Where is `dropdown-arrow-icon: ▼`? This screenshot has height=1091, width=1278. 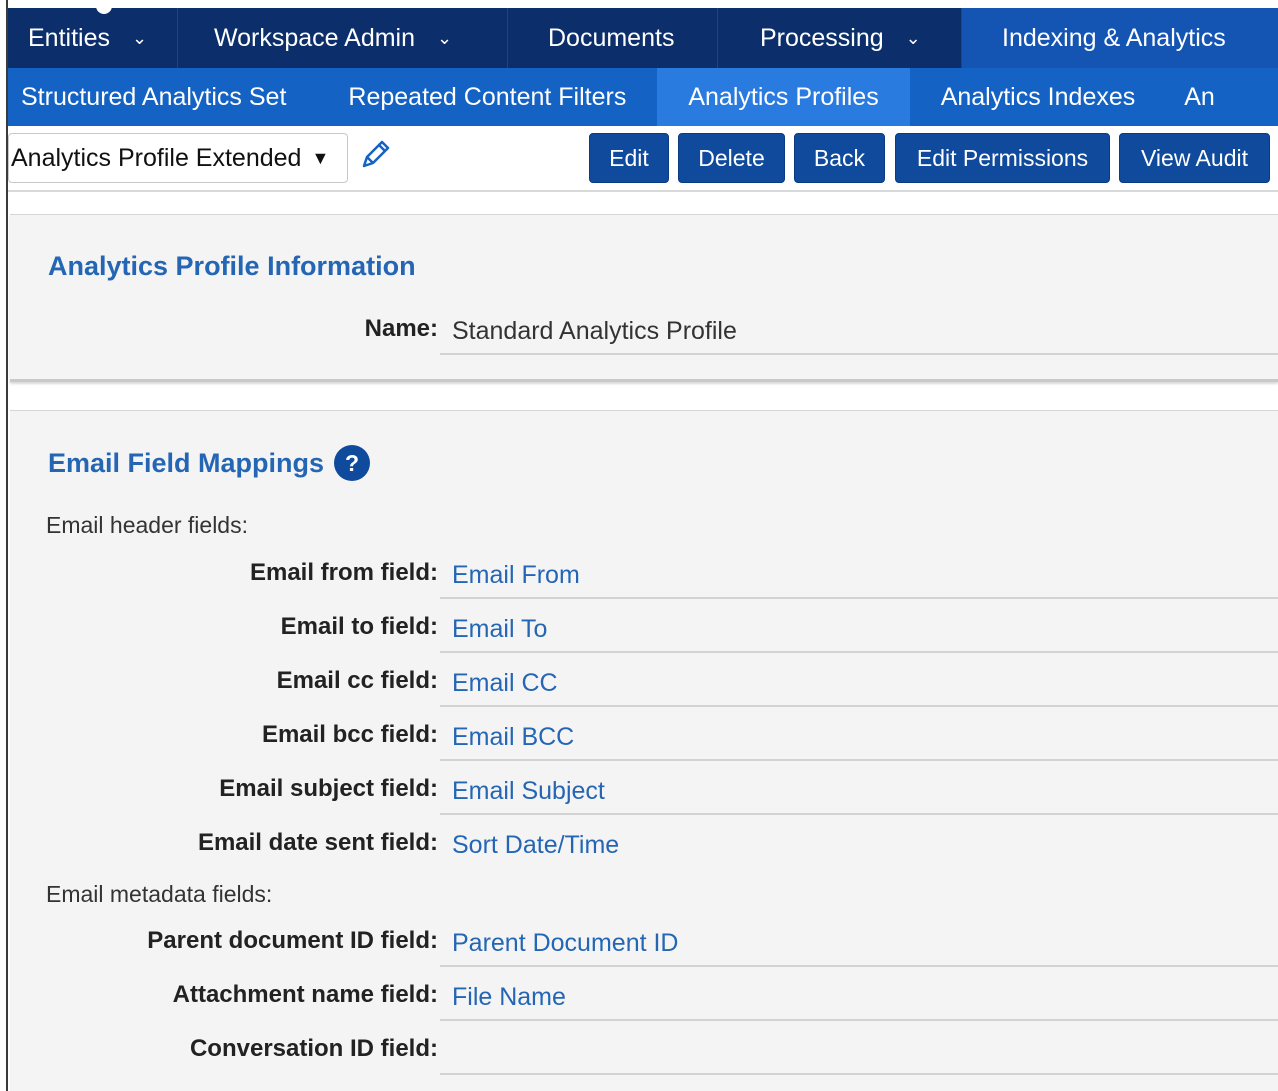 dropdown-arrow-icon: ▼ is located at coordinates (320, 157).